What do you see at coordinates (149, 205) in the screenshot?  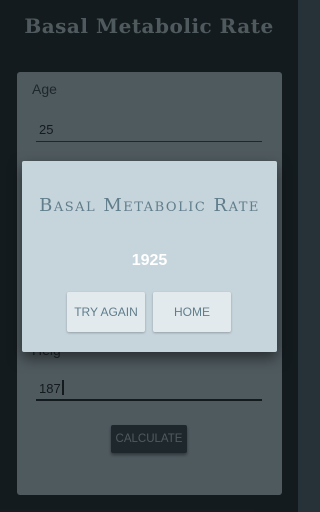 I see `dialog-title: Basal Metabolic Rate` at bounding box center [149, 205].